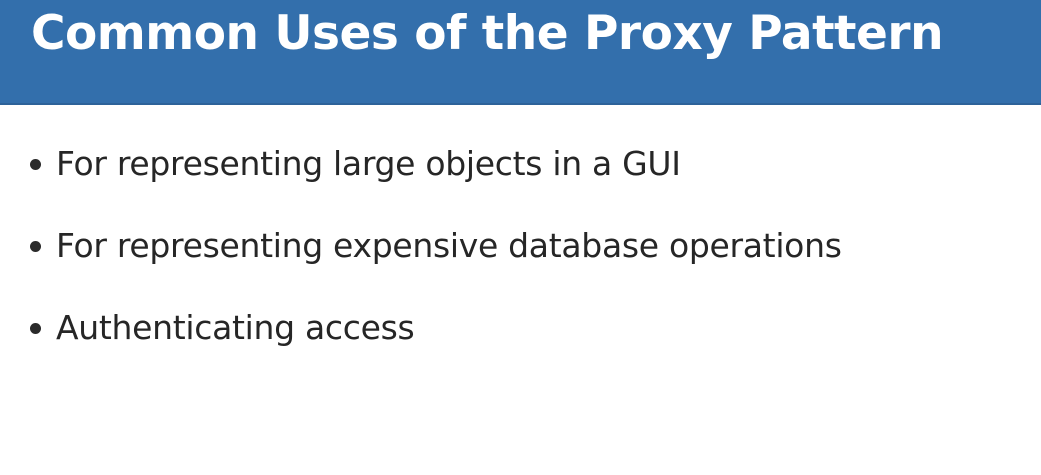  Describe the element at coordinates (368, 163) in the screenshot. I see `bullet-text: For representing large objects in a GUI` at that location.